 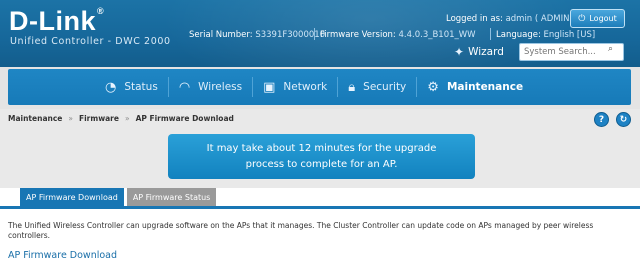 I want to click on nav-tab-network: ▣ Network, so click(x=295, y=87).